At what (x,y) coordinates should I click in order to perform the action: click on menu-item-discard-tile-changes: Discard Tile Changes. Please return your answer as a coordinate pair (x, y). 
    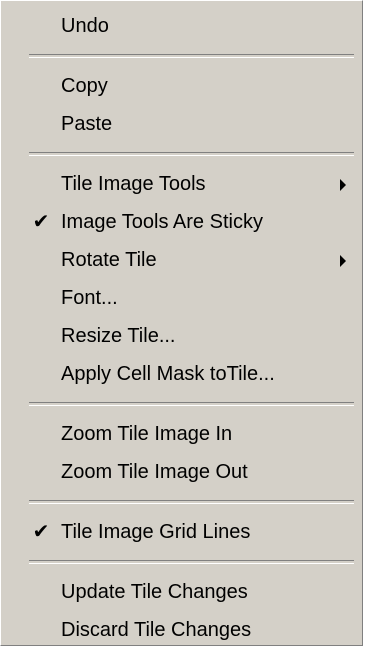
    Looking at the image, I should click on (181, 630).